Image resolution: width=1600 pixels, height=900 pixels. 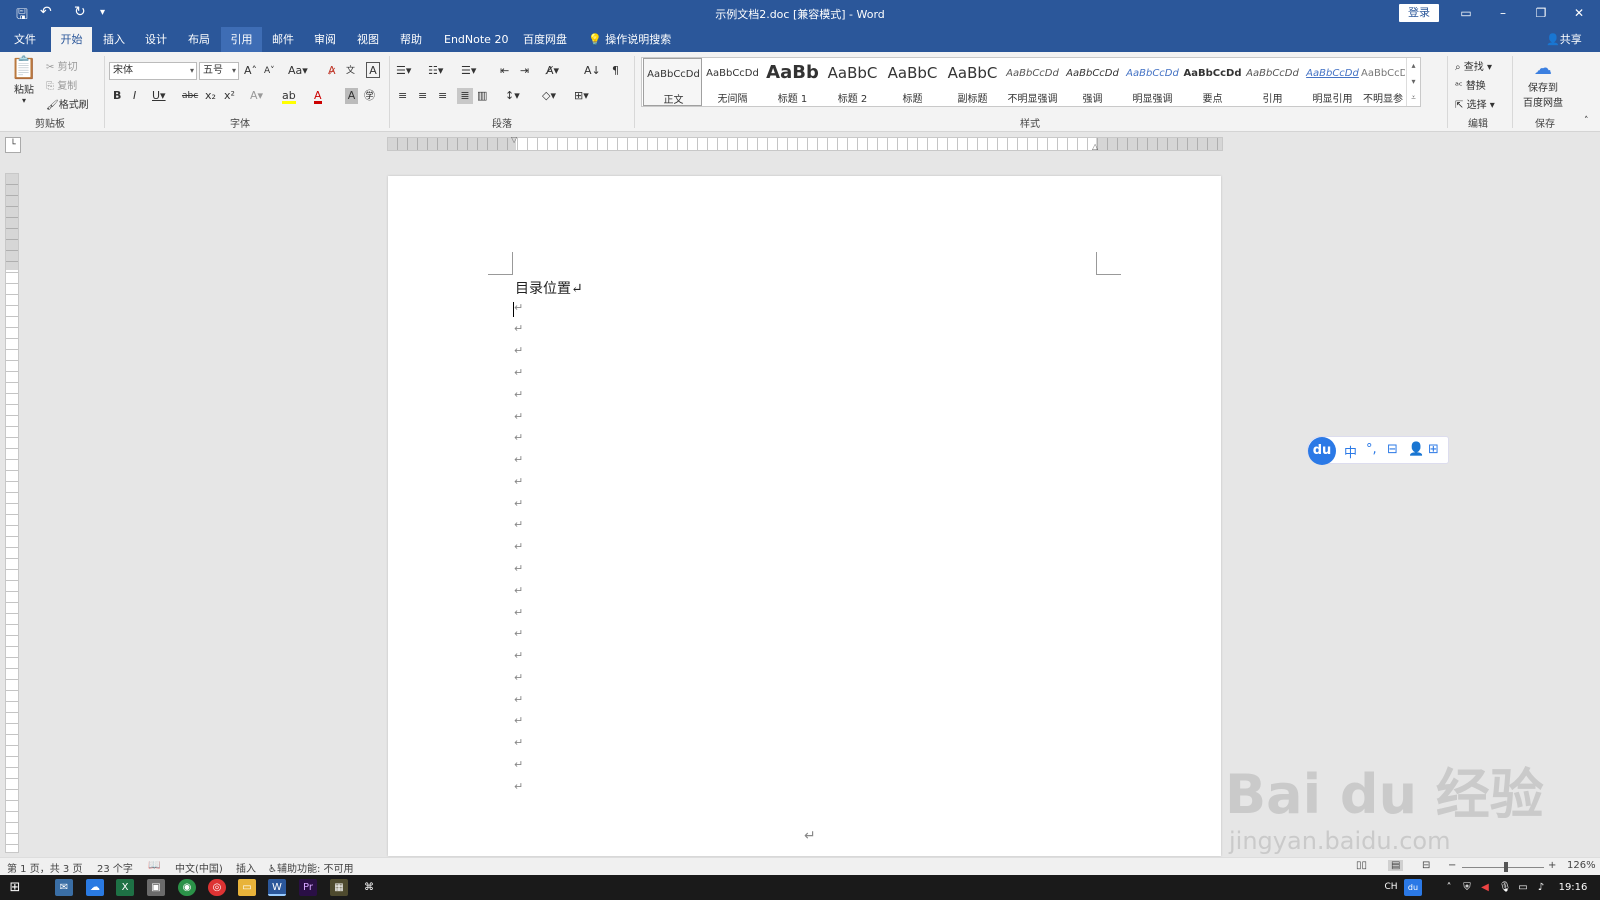 I want to click on chrome-icon: ◉, so click(x=187, y=887).